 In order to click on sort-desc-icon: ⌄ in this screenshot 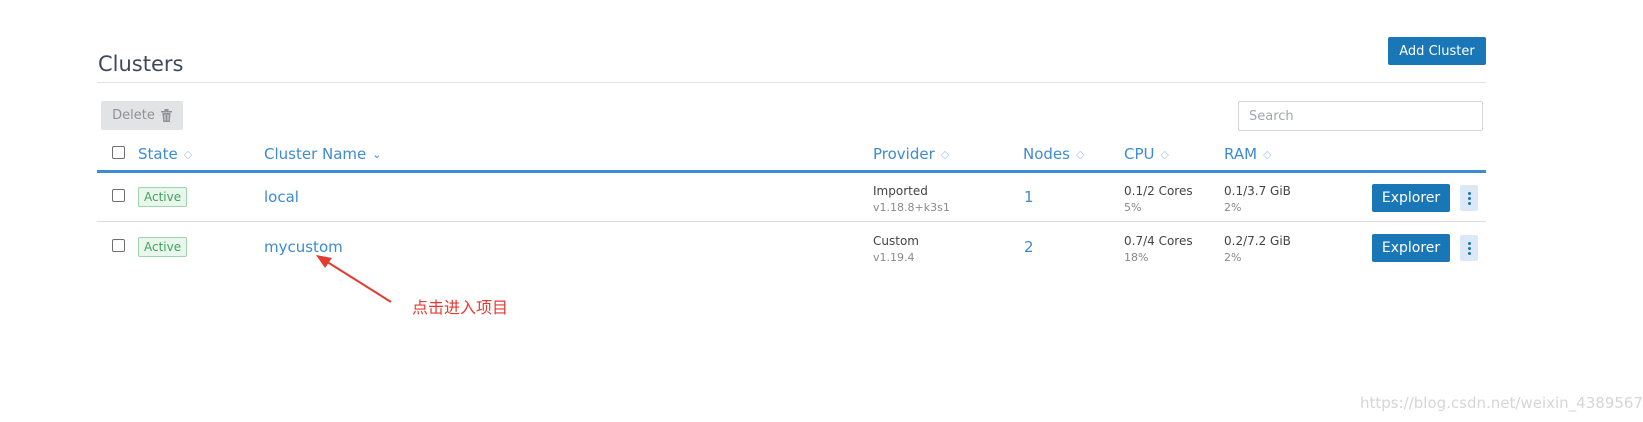, I will do `click(377, 154)`.